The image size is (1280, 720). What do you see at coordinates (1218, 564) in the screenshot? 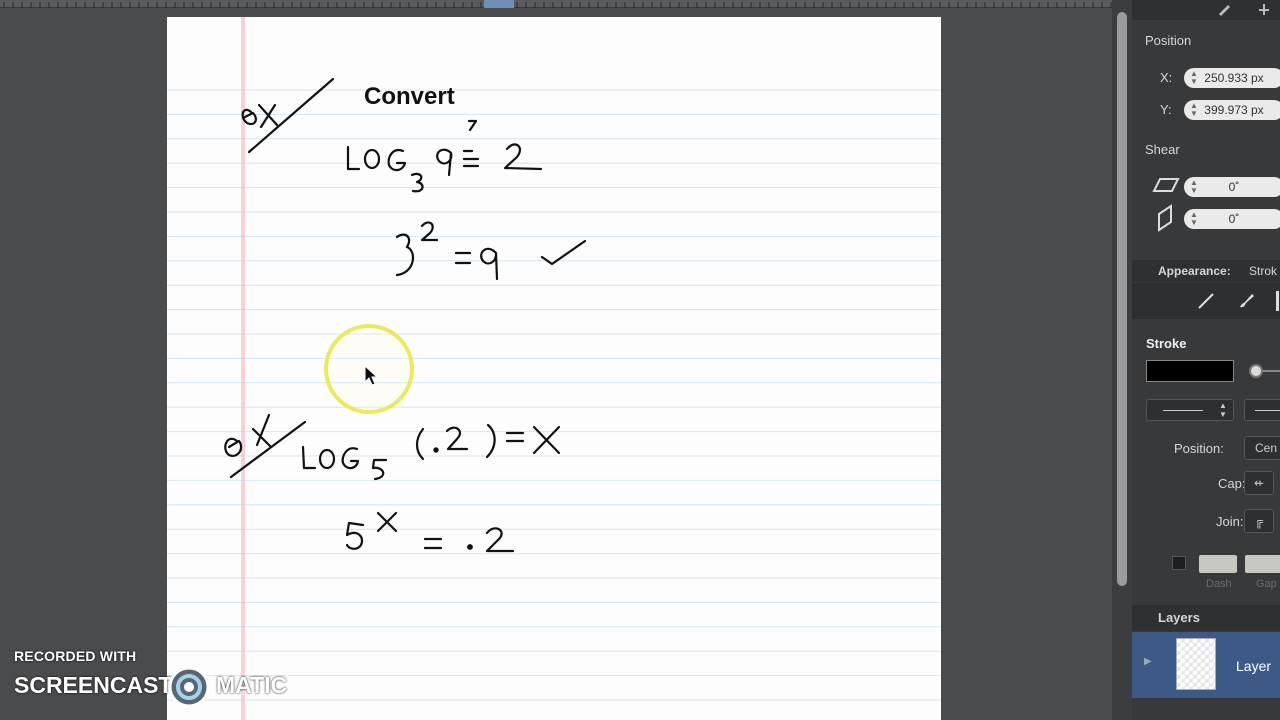
I see `dash-field` at bounding box center [1218, 564].